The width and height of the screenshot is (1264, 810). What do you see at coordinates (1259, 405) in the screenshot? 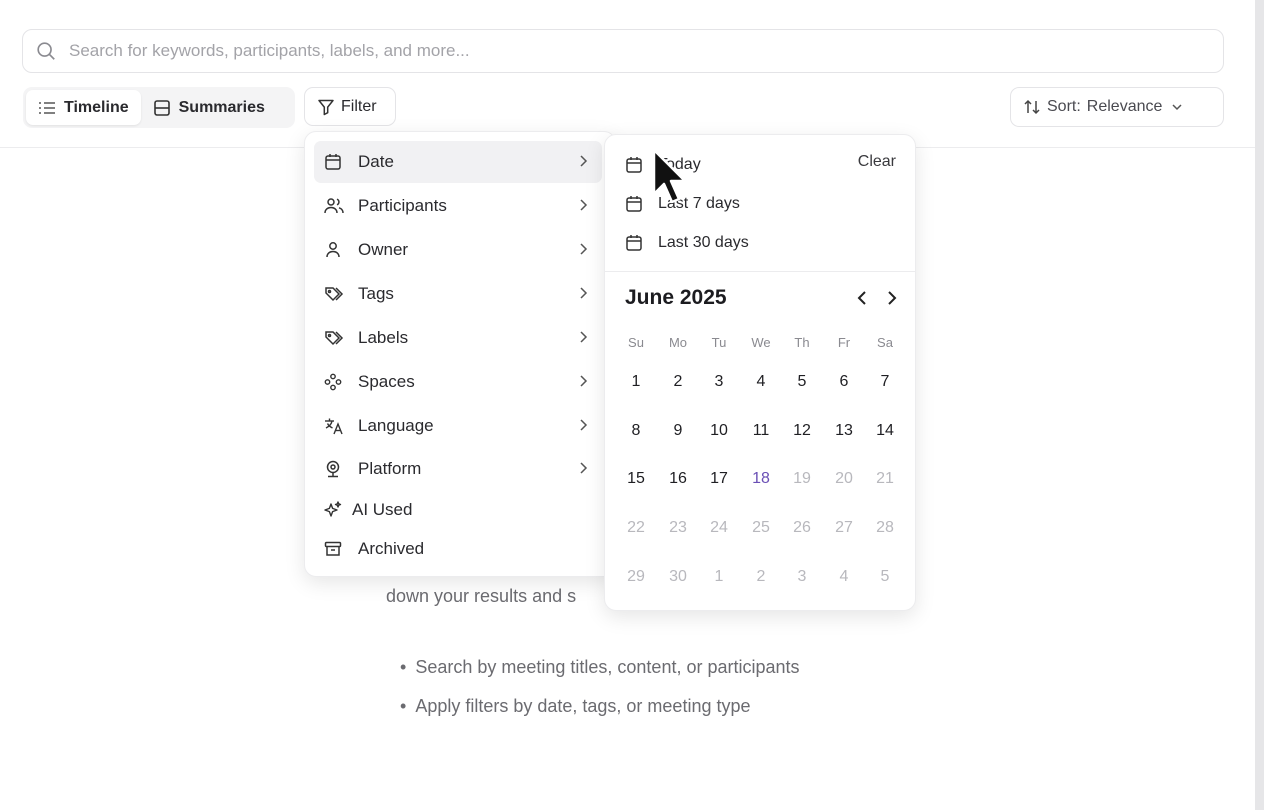
I see `vertical-scrollbar` at bounding box center [1259, 405].